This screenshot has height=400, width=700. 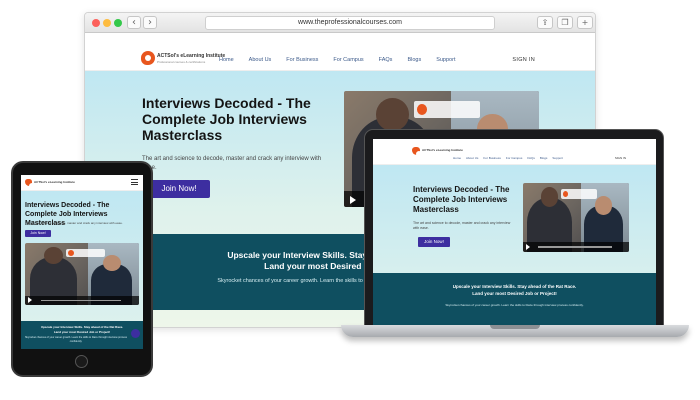 What do you see at coordinates (179, 189) in the screenshot?
I see `join-now-button: Join Now!` at bounding box center [179, 189].